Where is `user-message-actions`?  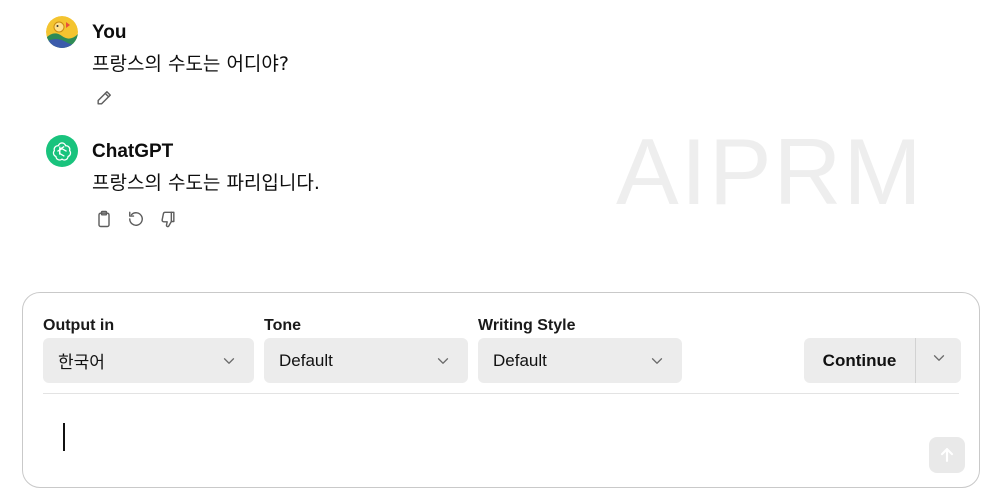
user-message-actions is located at coordinates (104, 98).